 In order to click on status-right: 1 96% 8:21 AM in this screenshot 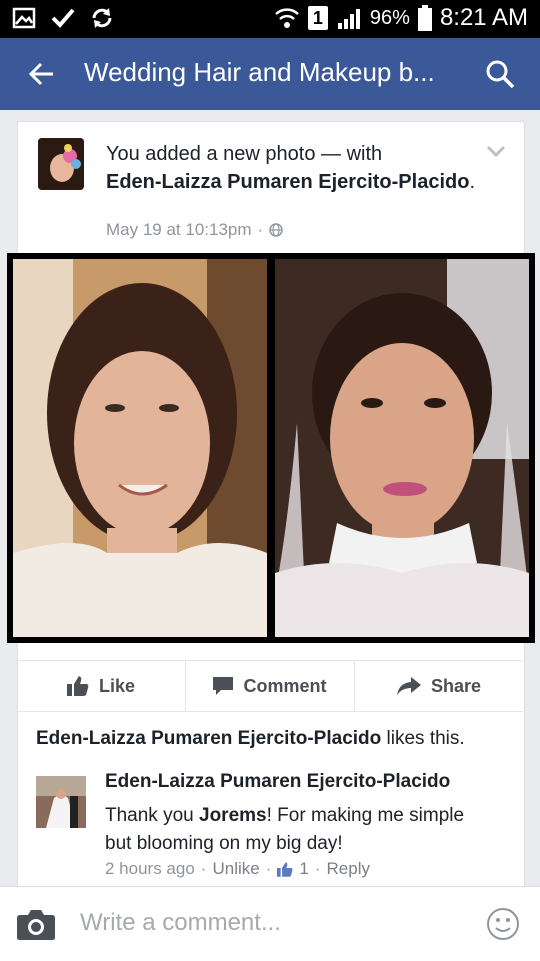, I will do `click(401, 18)`.